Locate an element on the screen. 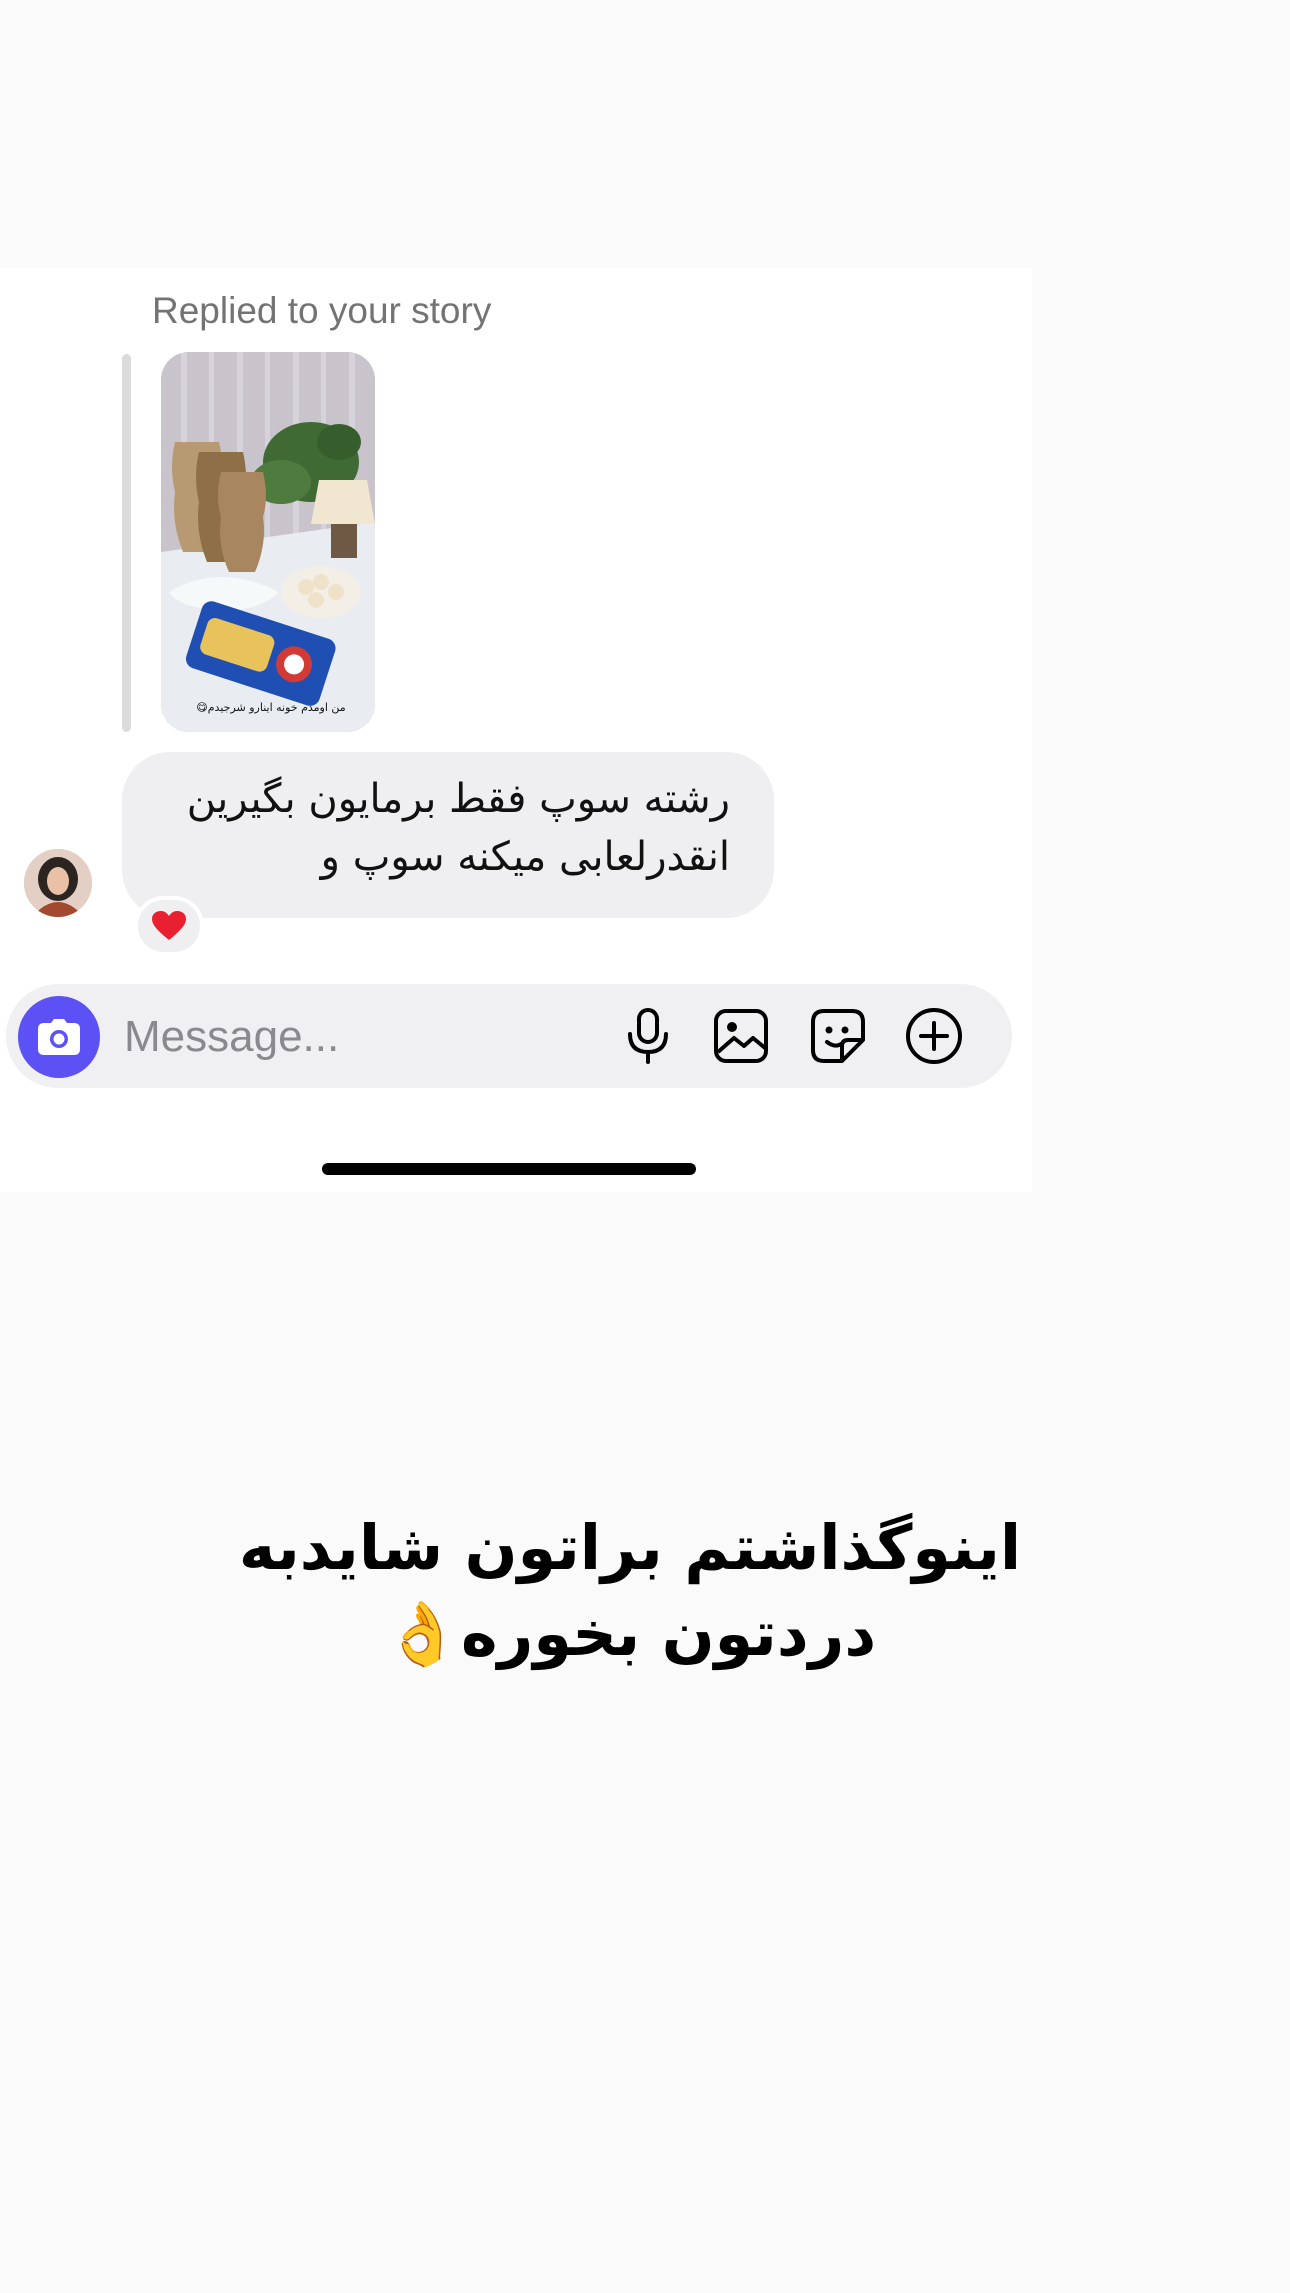  replied-to-story-label: Replied to your story is located at coordinates (322, 310).